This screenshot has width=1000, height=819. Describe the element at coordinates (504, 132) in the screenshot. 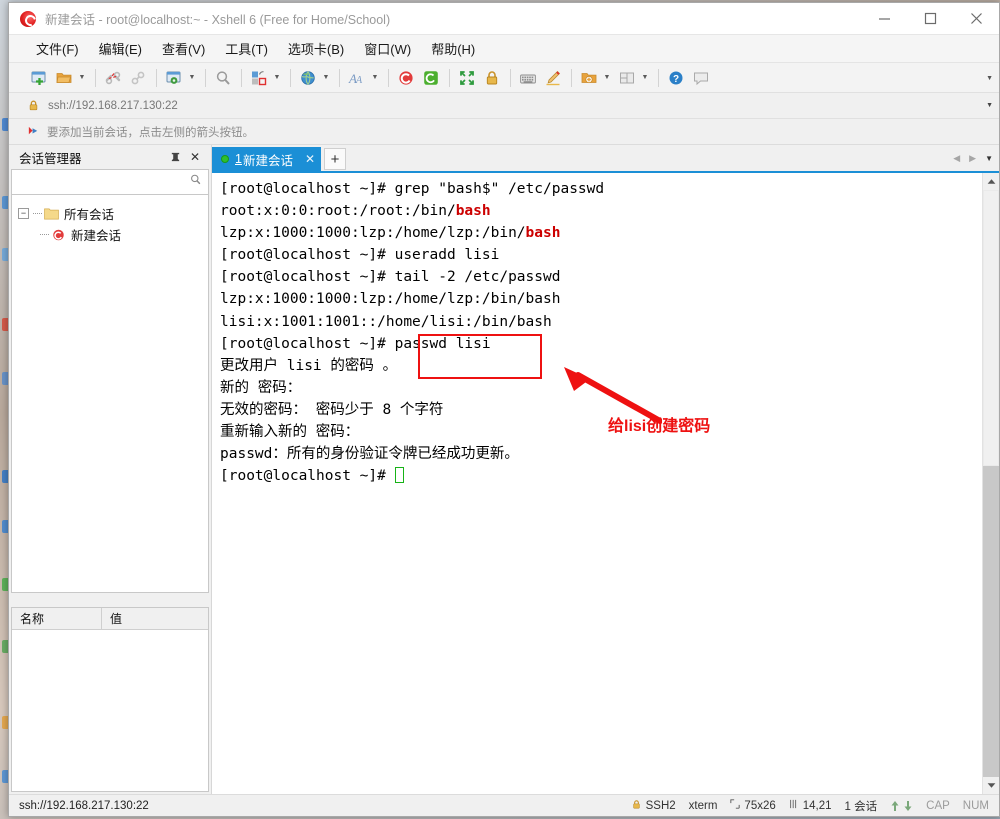

I see `notice-bar: 要添加当前会话，点击左侧的箭头按钮。` at that location.